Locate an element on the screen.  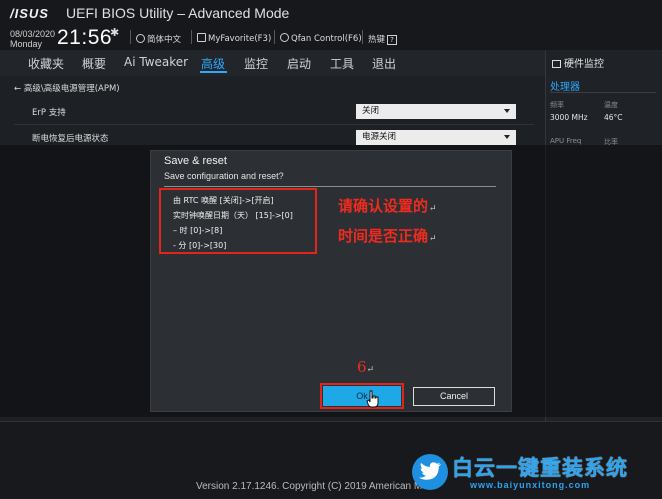
annotation-text-2: 时间是否正确 is located at coordinates (383, 236).